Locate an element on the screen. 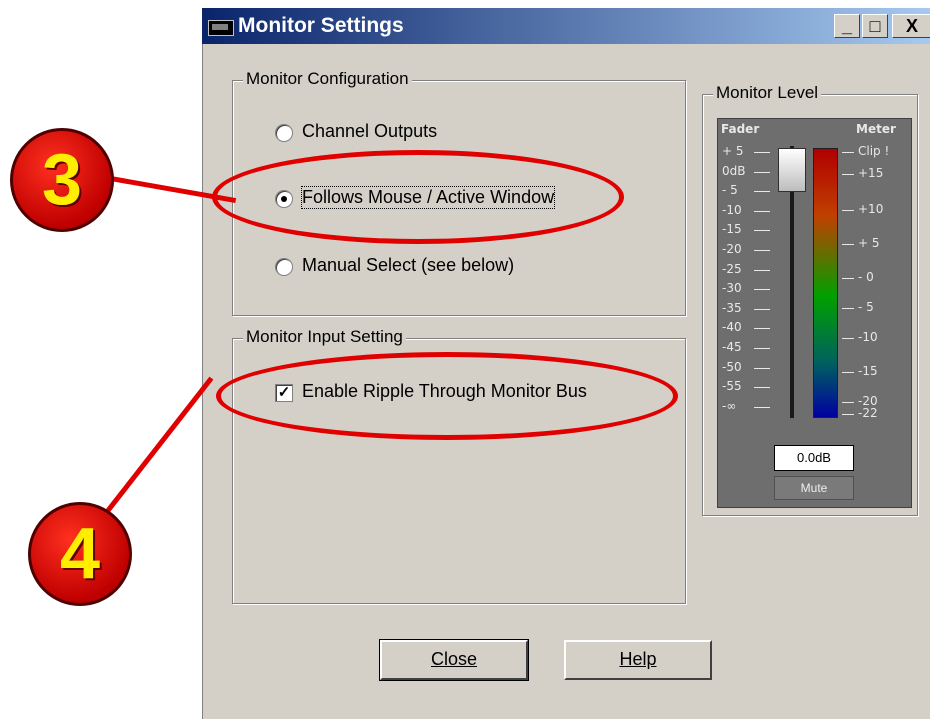  manual-select-label: Manual Select (see below) is located at coordinates (408, 265).